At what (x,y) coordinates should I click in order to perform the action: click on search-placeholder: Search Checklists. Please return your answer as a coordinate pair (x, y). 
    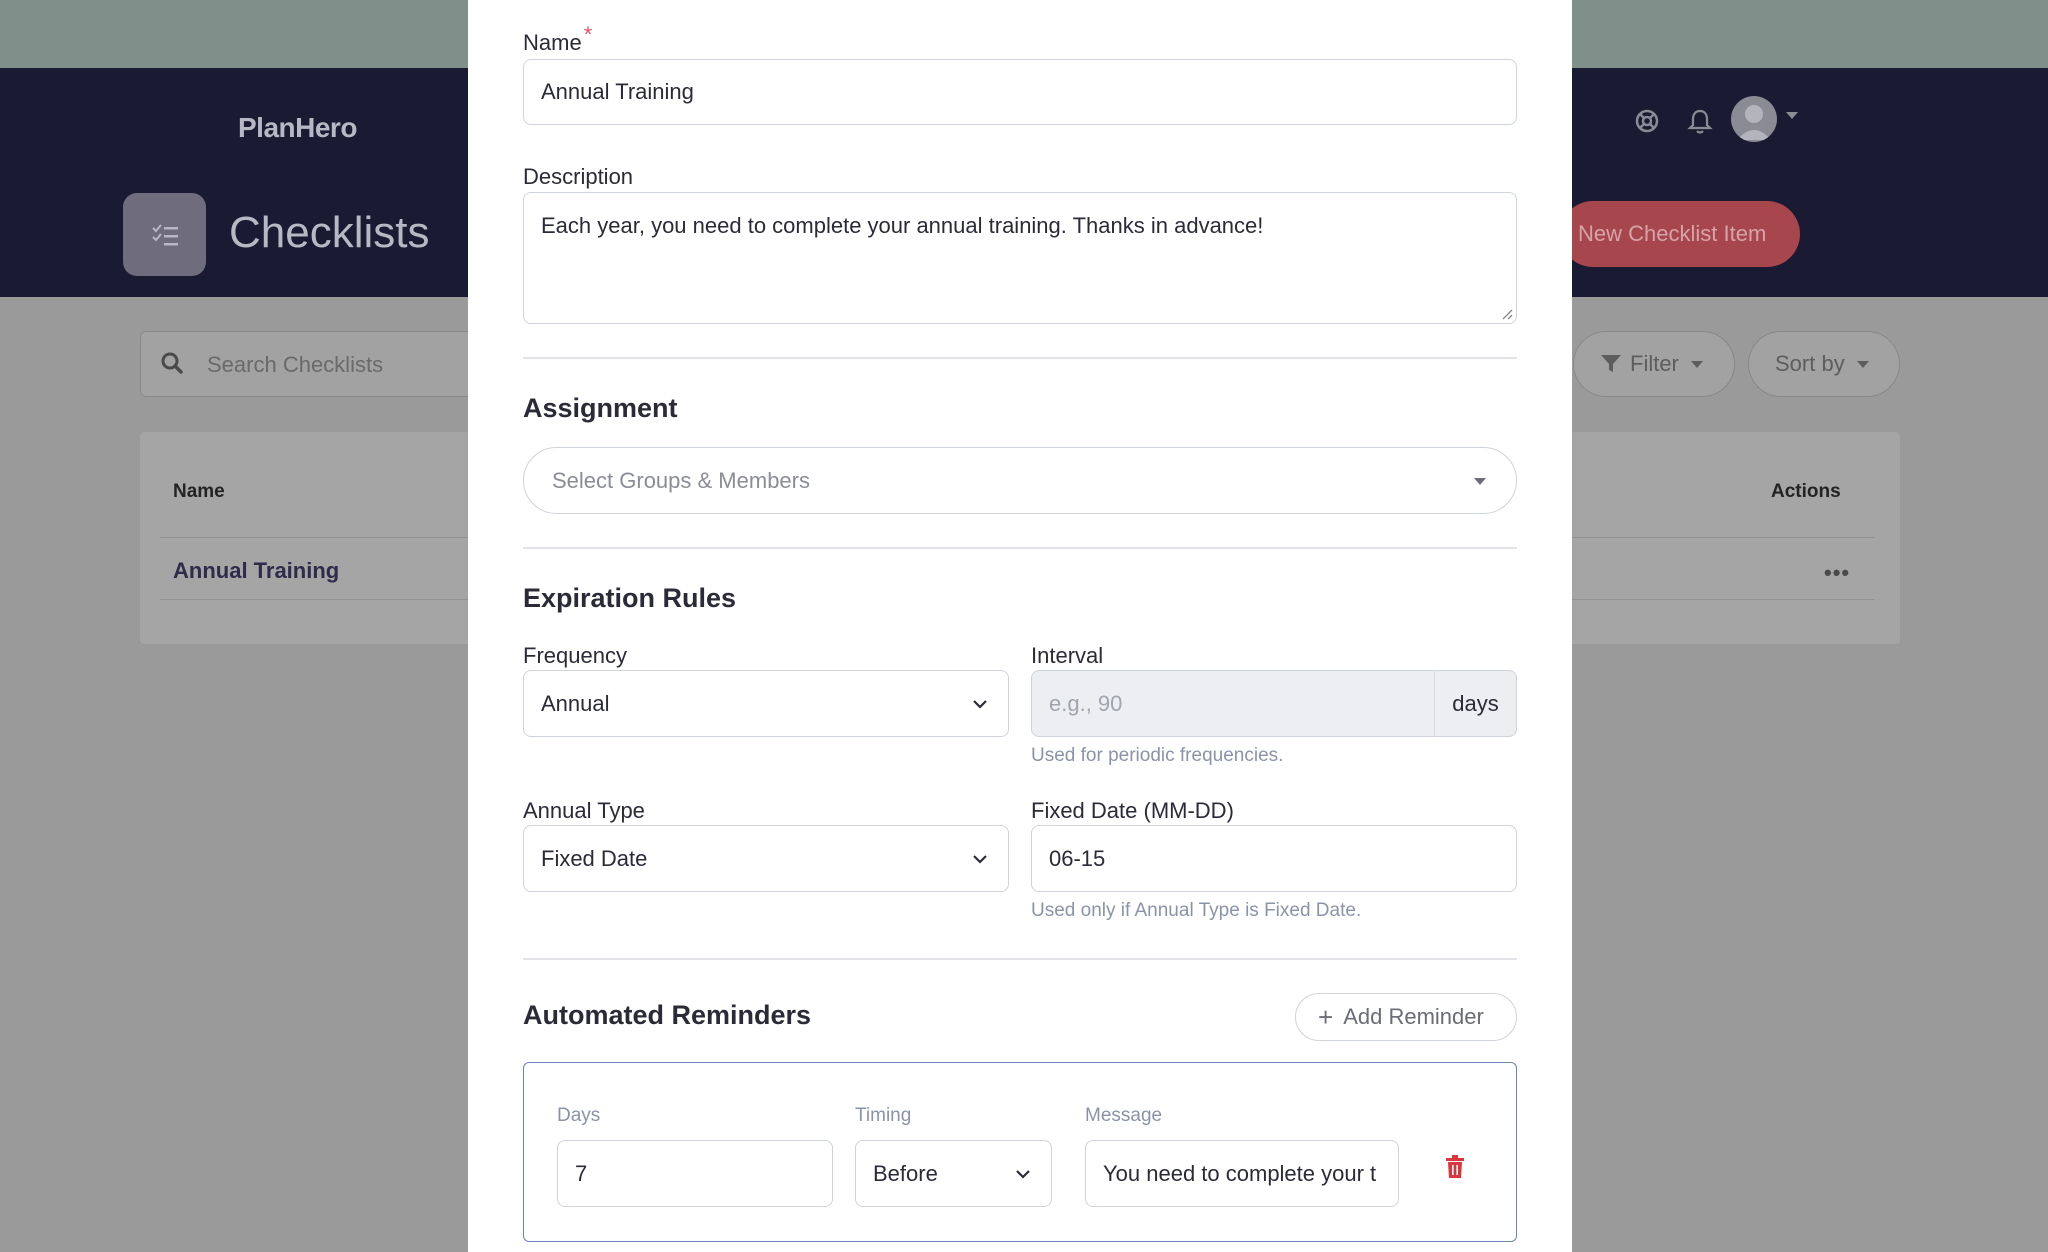
    Looking at the image, I should click on (295, 364).